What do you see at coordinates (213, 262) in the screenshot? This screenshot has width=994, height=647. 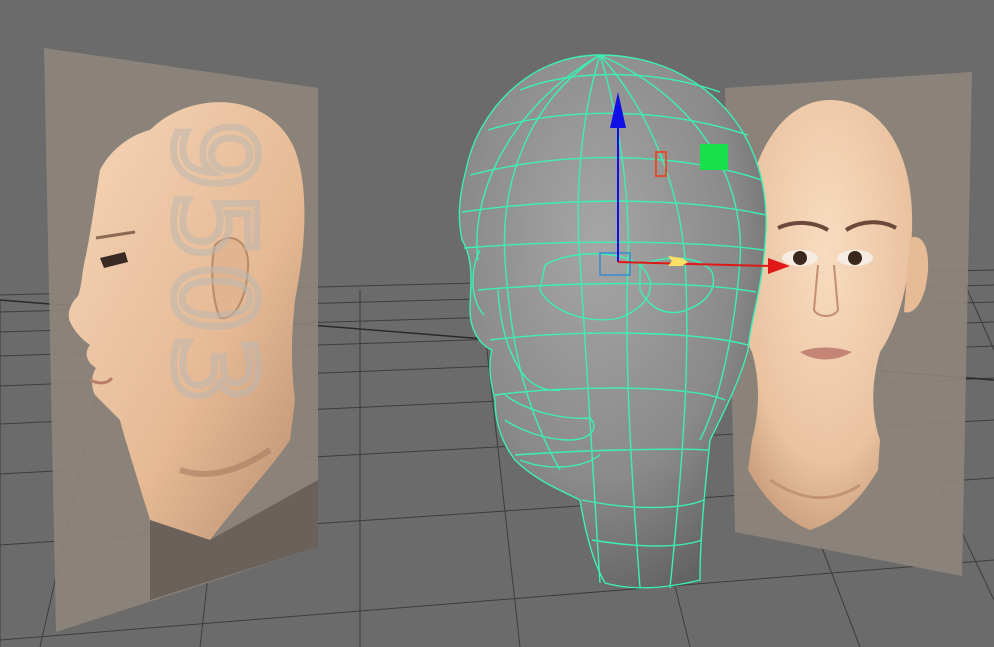 I see `side-plane-watermark: 9503` at bounding box center [213, 262].